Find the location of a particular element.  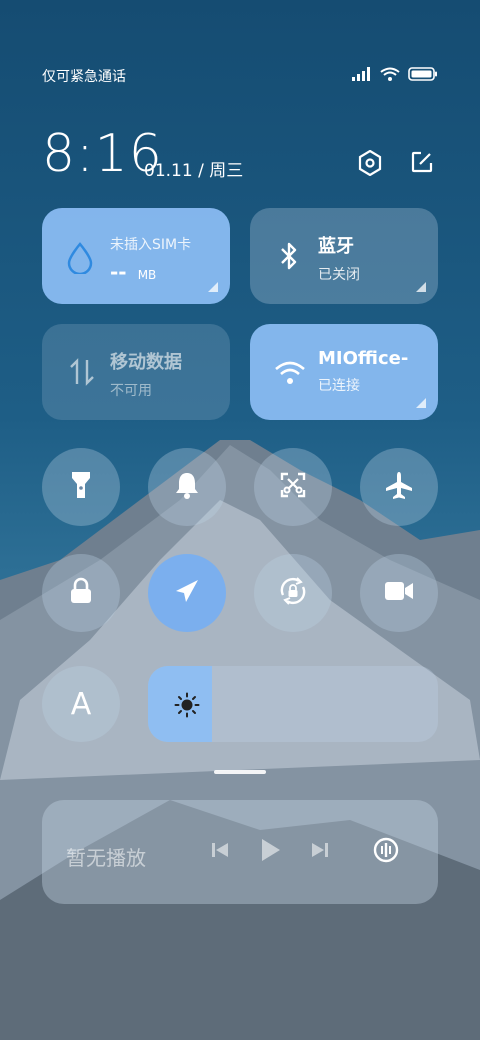

mobile-data-tile: 移动数据 不可用 is located at coordinates (136, 372).